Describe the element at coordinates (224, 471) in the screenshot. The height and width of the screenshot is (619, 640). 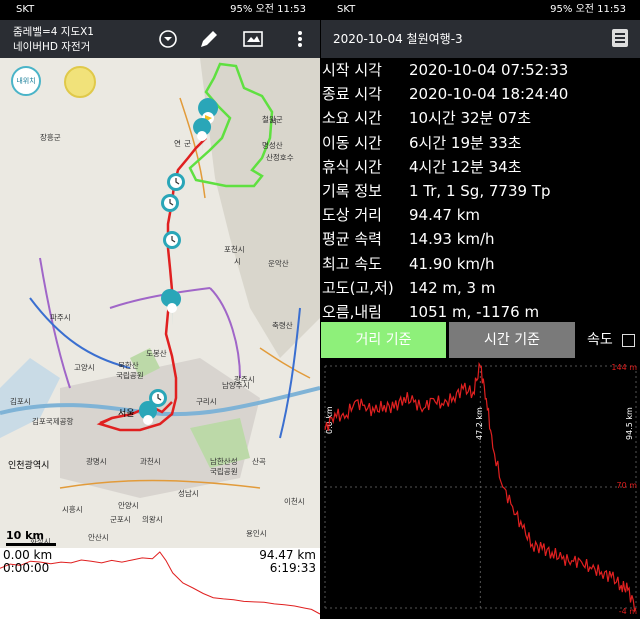
I see `map-label: 국립공원` at that location.